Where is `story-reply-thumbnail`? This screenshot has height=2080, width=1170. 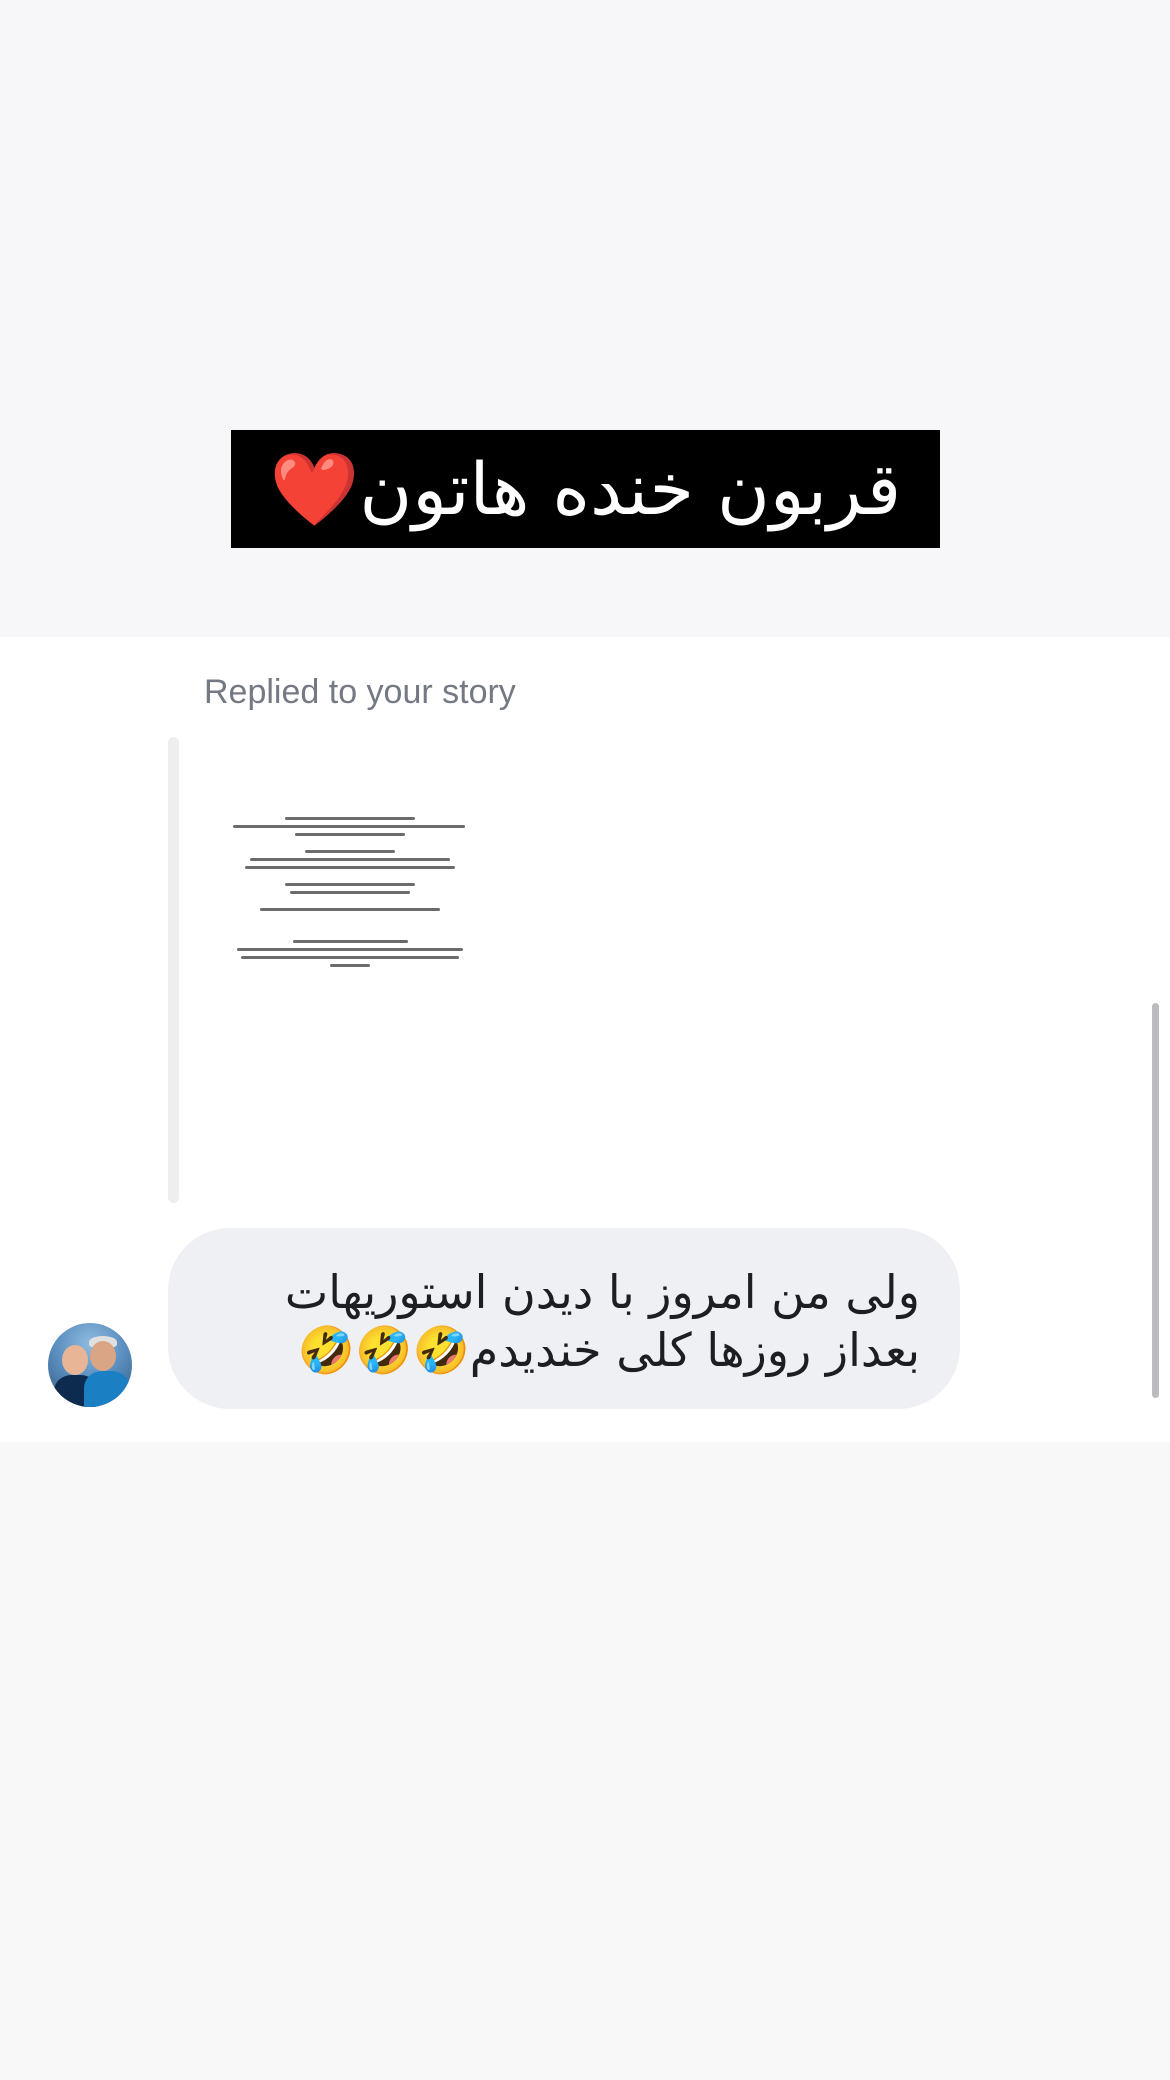
story-reply-thumbnail is located at coordinates (350, 912).